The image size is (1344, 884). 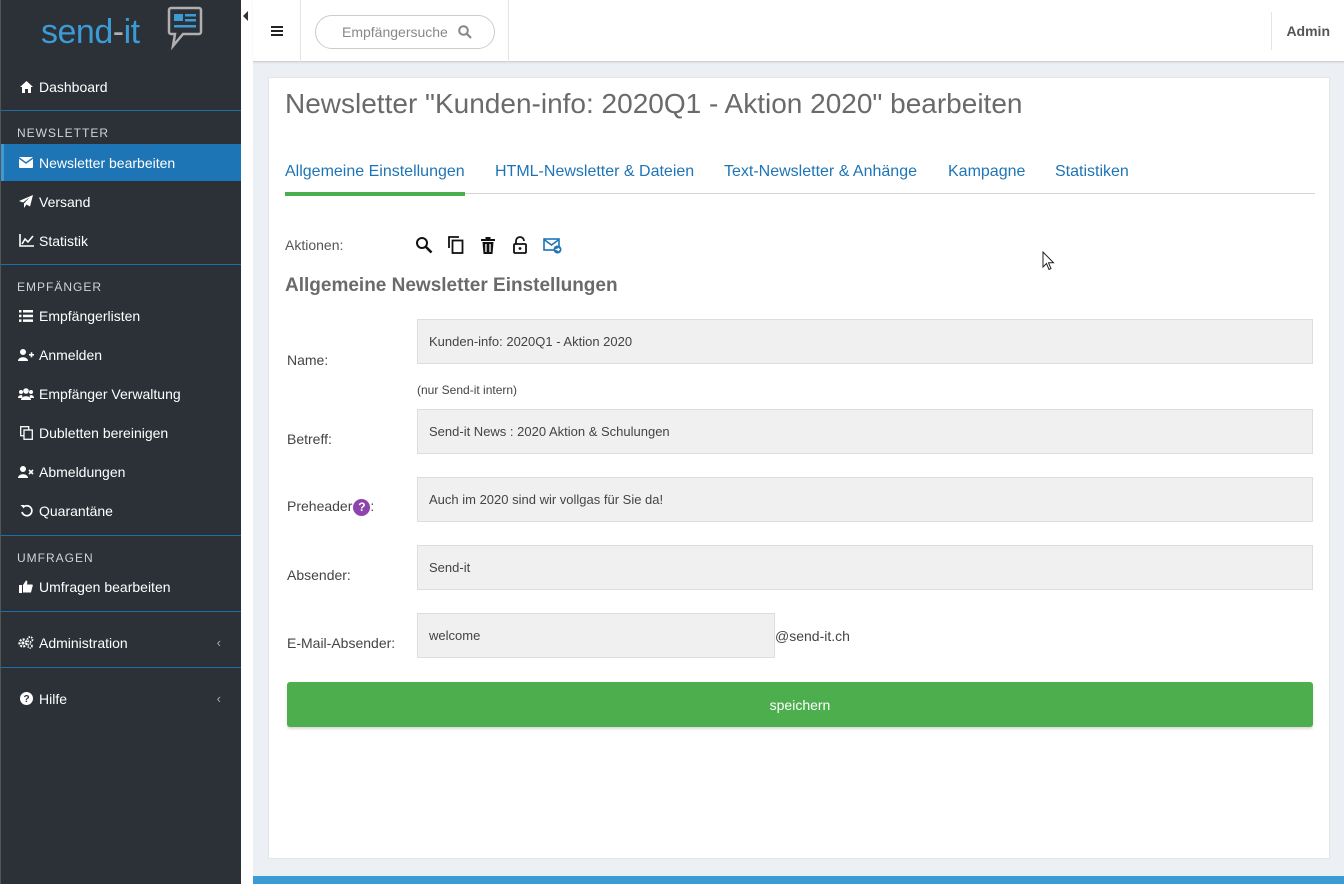 What do you see at coordinates (26, 316) in the screenshot?
I see `list-icon` at bounding box center [26, 316].